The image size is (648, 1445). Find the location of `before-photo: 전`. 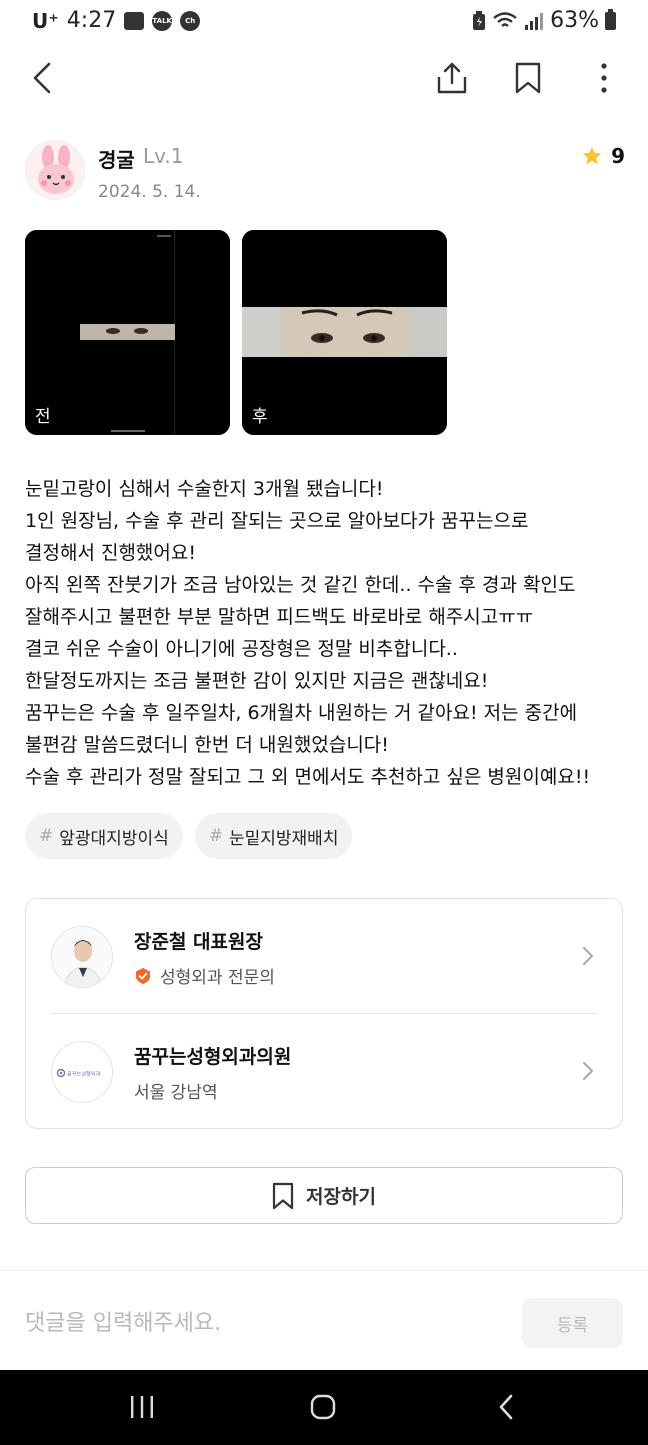

before-photo: 전 is located at coordinates (127, 332).